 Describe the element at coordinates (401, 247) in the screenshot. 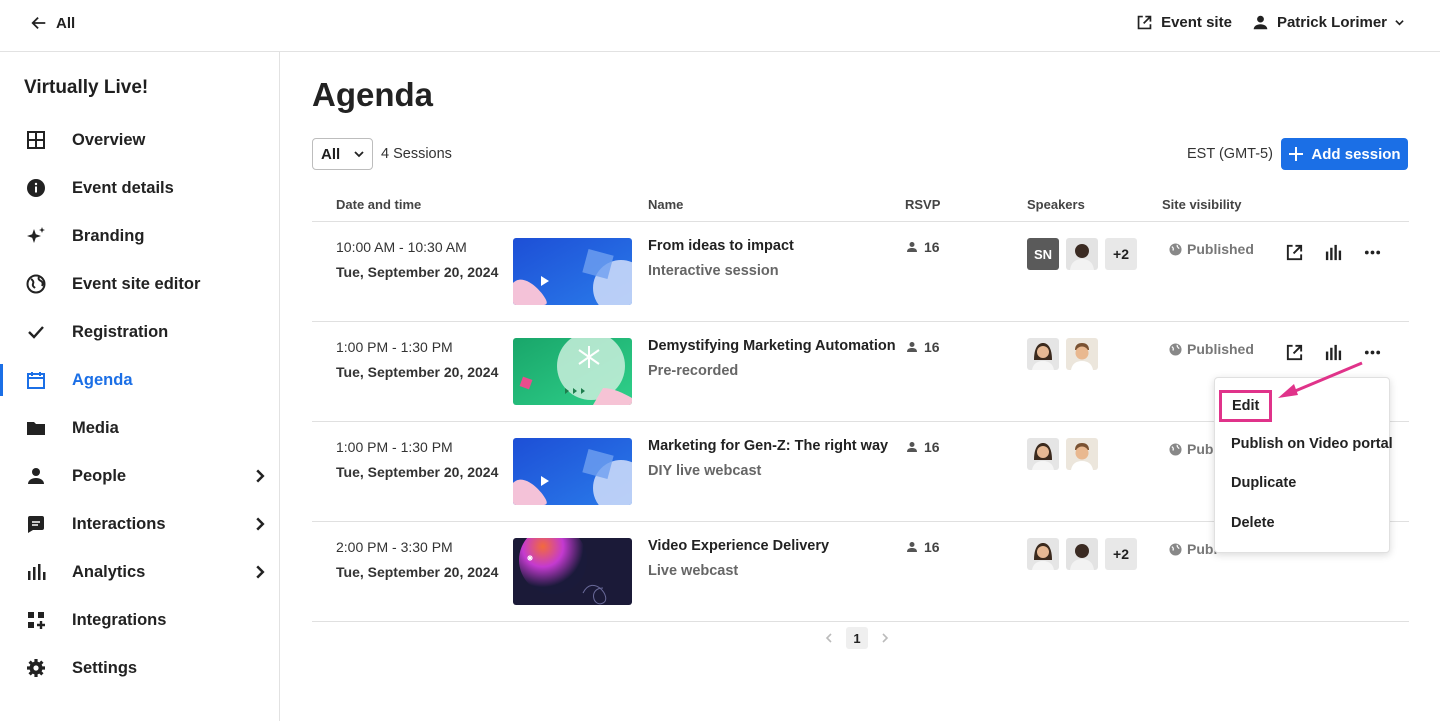

I see `session-time: 10:00 AM - 10:30 AM` at that location.